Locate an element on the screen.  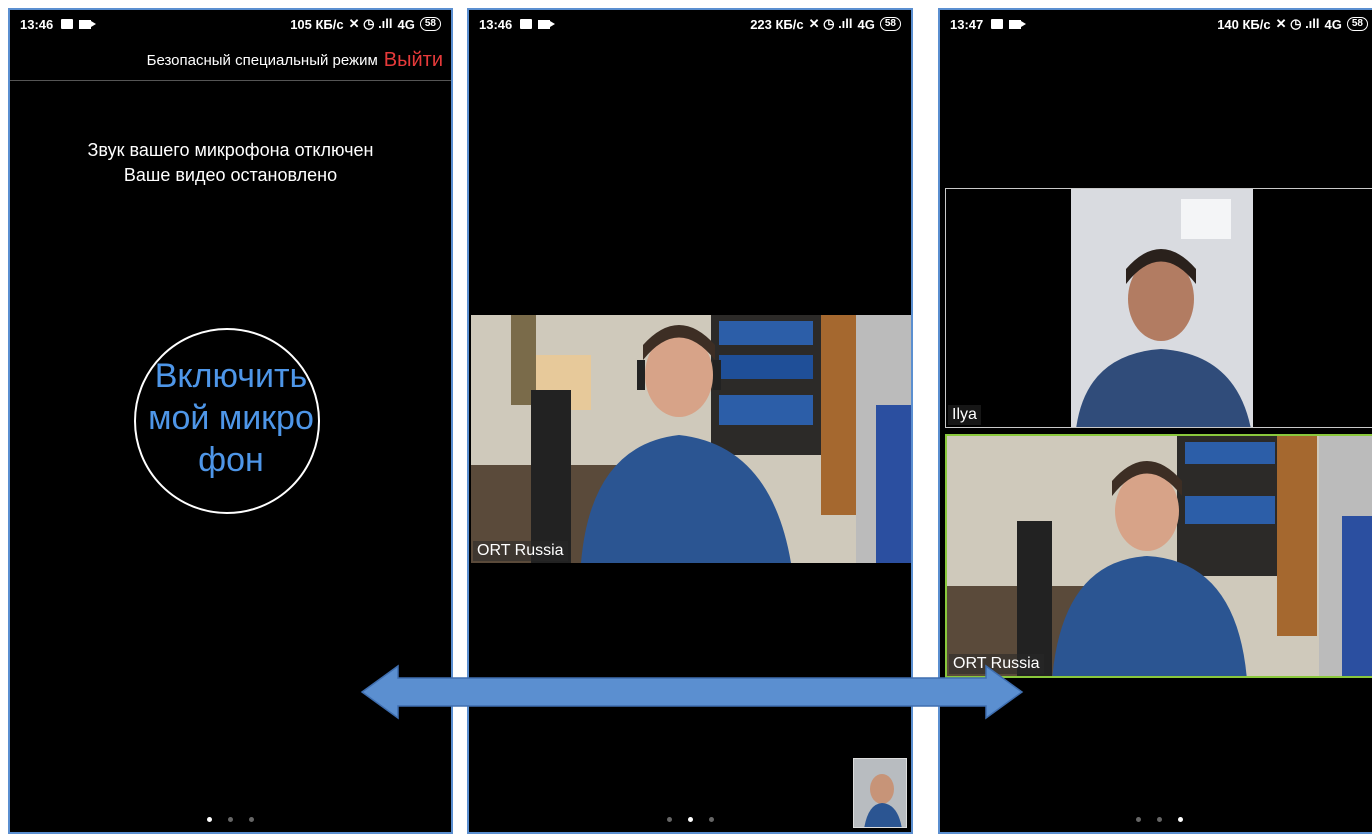
participant-name: Ilya is located at coordinates (964, 415).